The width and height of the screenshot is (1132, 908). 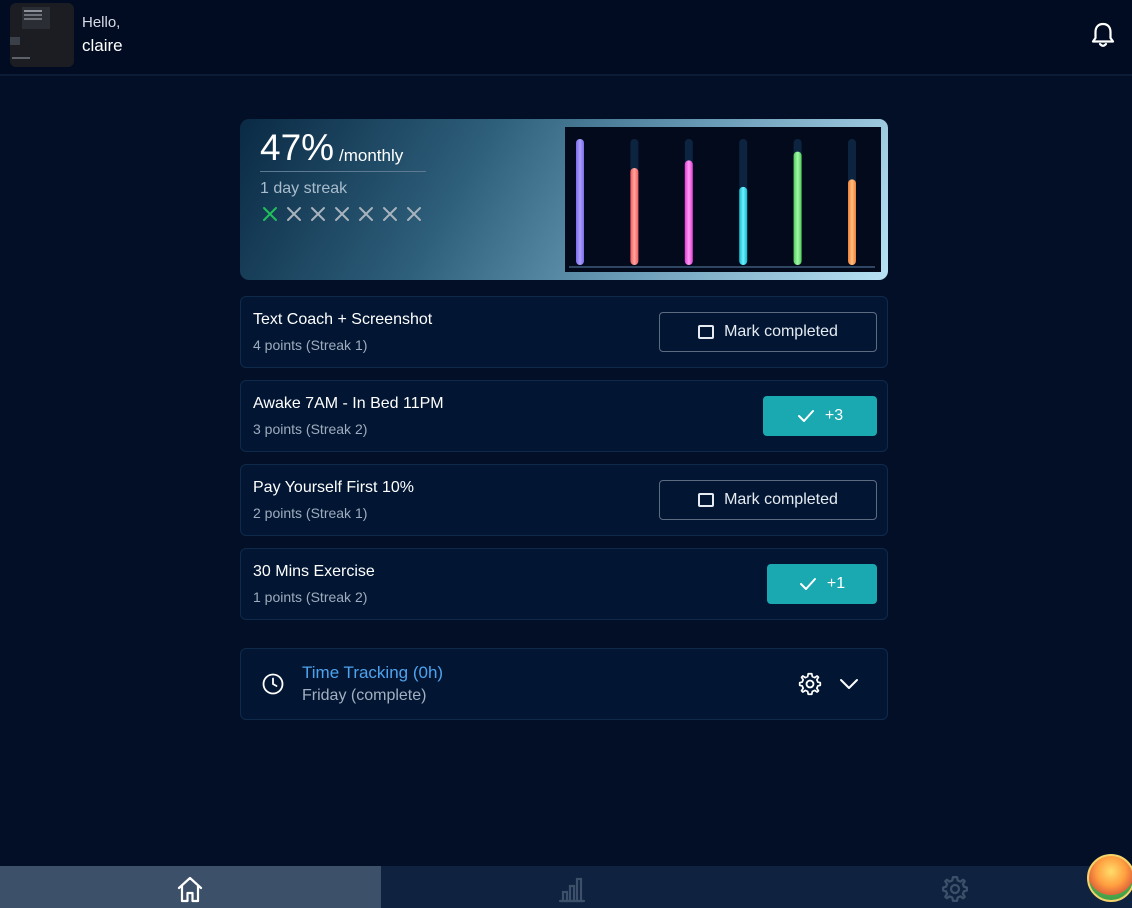 I want to click on weekly-day-markers, so click(x=342, y=214).